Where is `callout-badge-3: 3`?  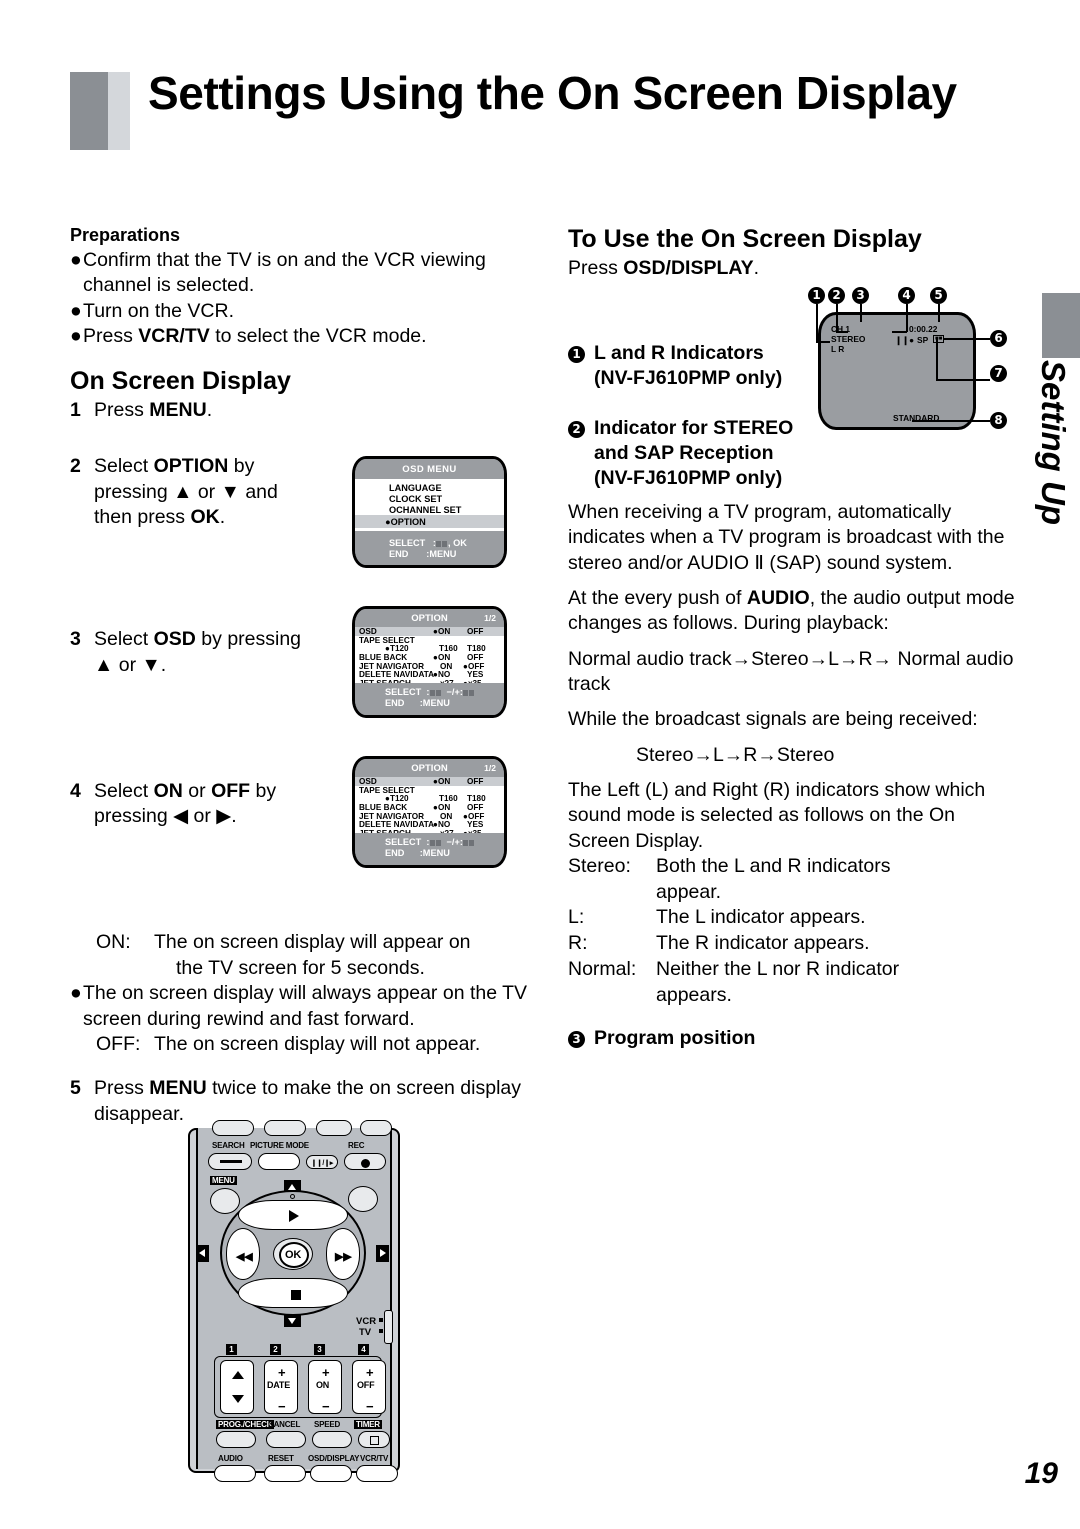
callout-badge-3: 3 is located at coordinates (576, 1040).